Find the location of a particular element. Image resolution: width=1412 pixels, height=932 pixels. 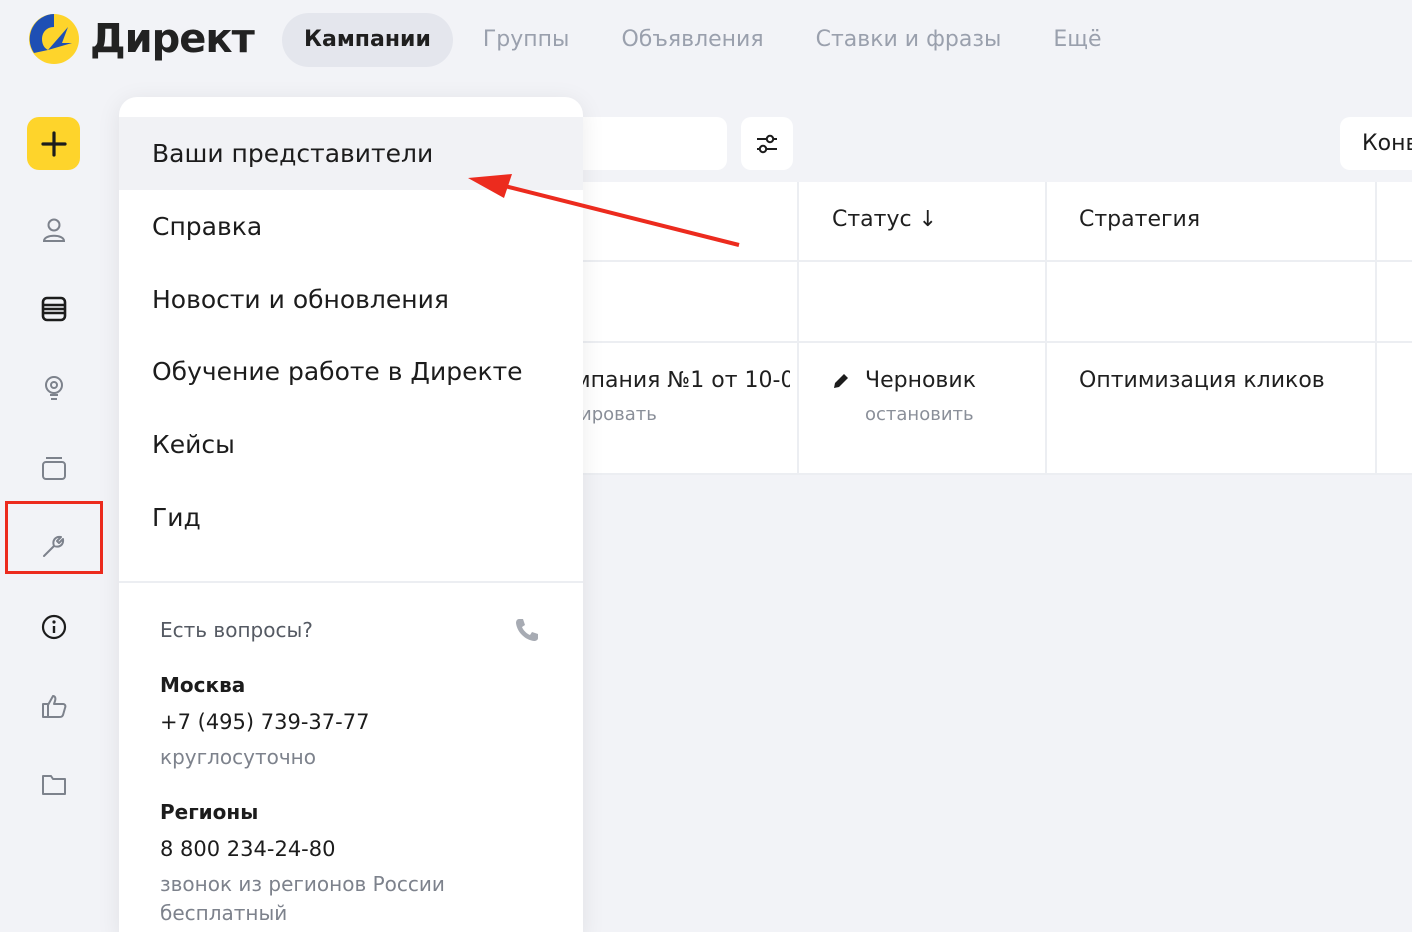

pencil-icon is located at coordinates (841, 381).